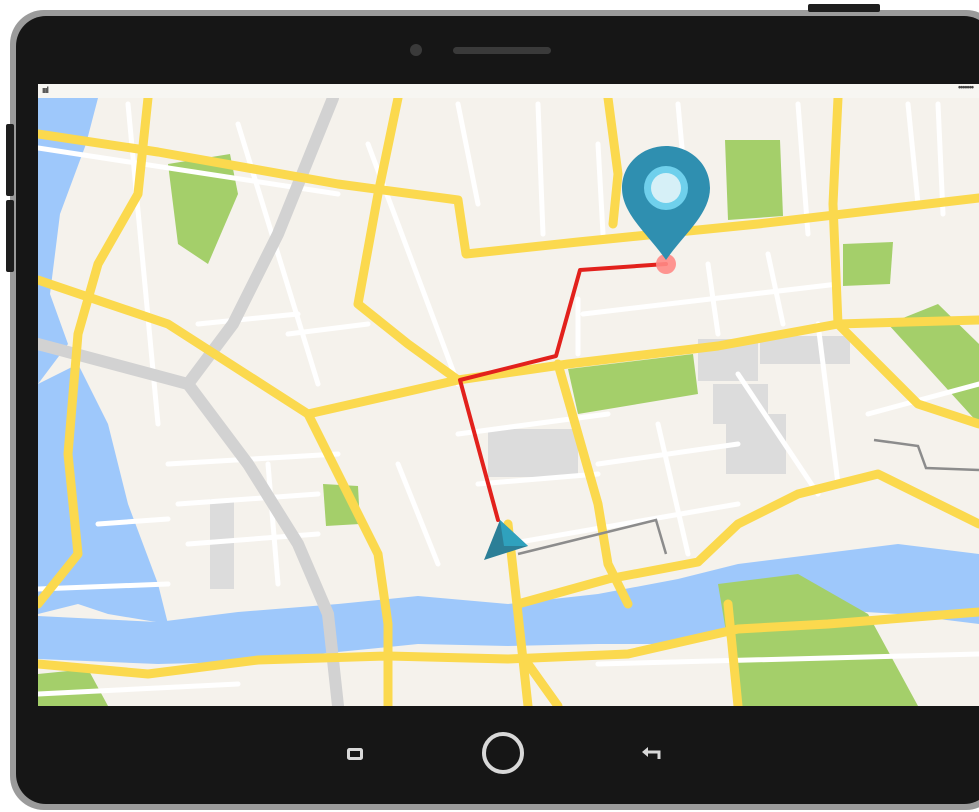 This screenshot has height=812, width=979. Describe the element at coordinates (868, 264) in the screenshot. I see `park-east-small` at that location.